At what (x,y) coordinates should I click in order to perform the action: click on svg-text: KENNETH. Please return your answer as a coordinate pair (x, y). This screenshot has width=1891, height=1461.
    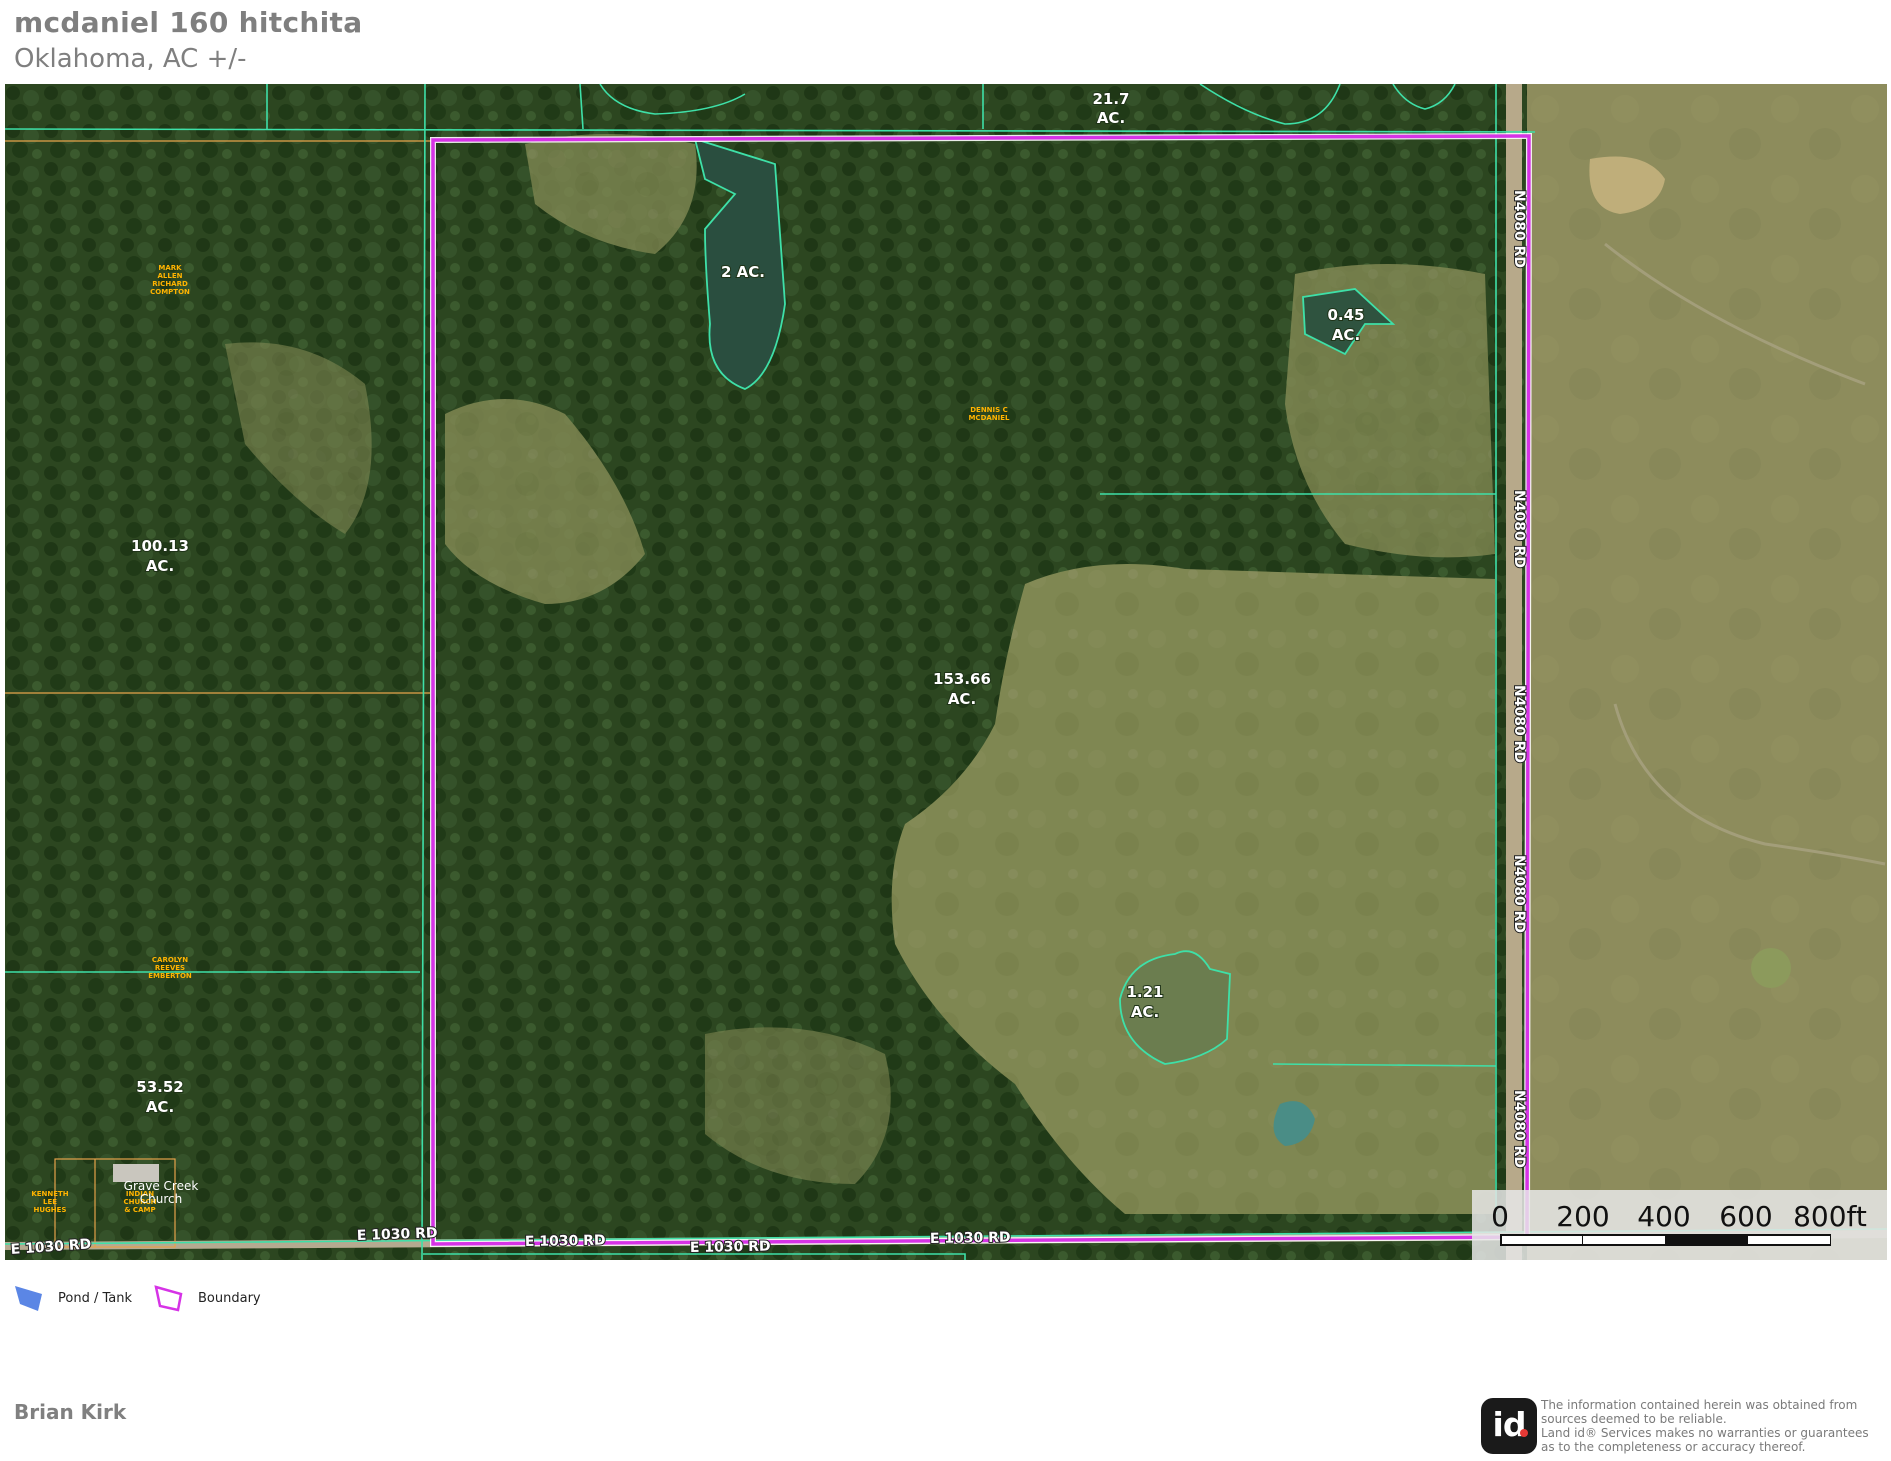
    Looking at the image, I should click on (49, 1194).